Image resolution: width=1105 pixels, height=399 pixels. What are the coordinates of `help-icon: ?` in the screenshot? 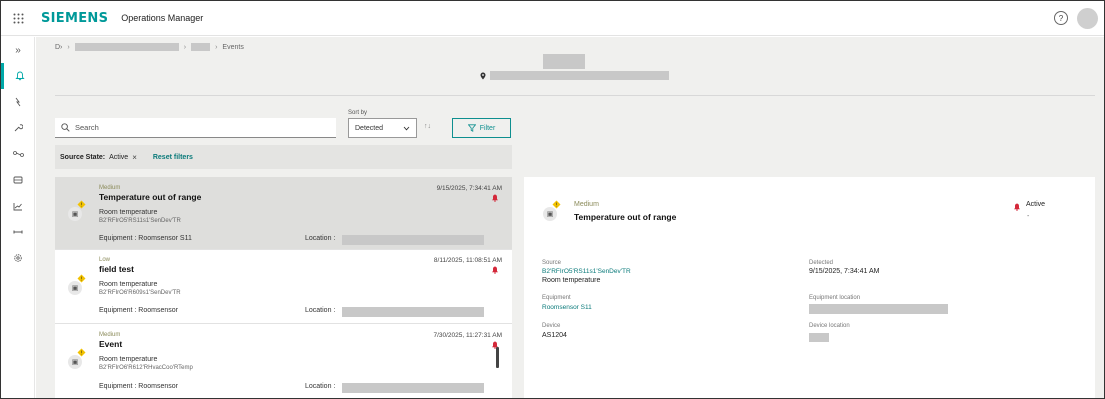 It's located at (1061, 18).